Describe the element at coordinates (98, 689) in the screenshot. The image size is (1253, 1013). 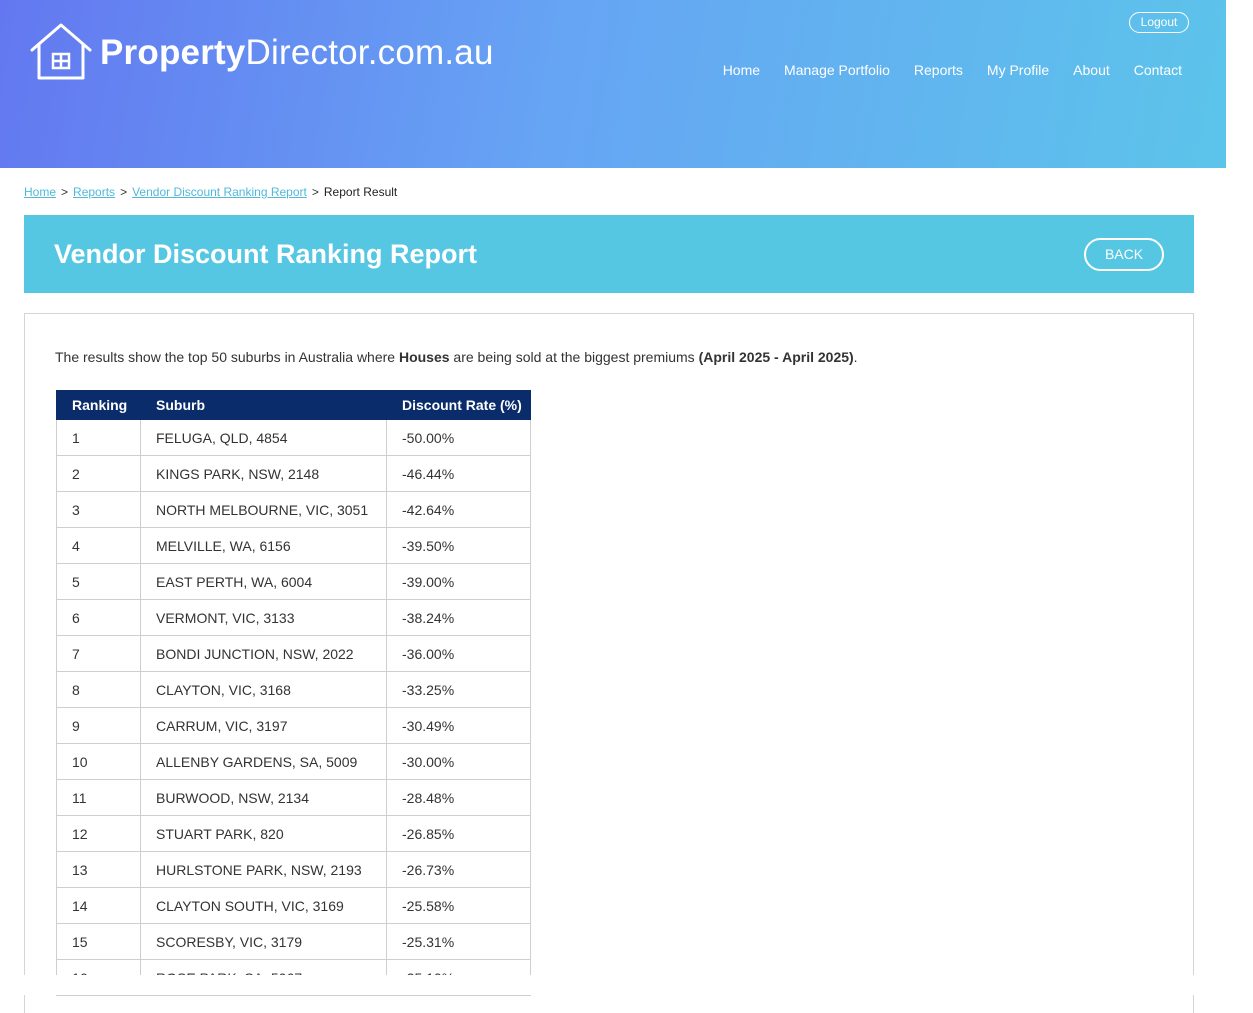
I see `cell-ranking: 8` at that location.